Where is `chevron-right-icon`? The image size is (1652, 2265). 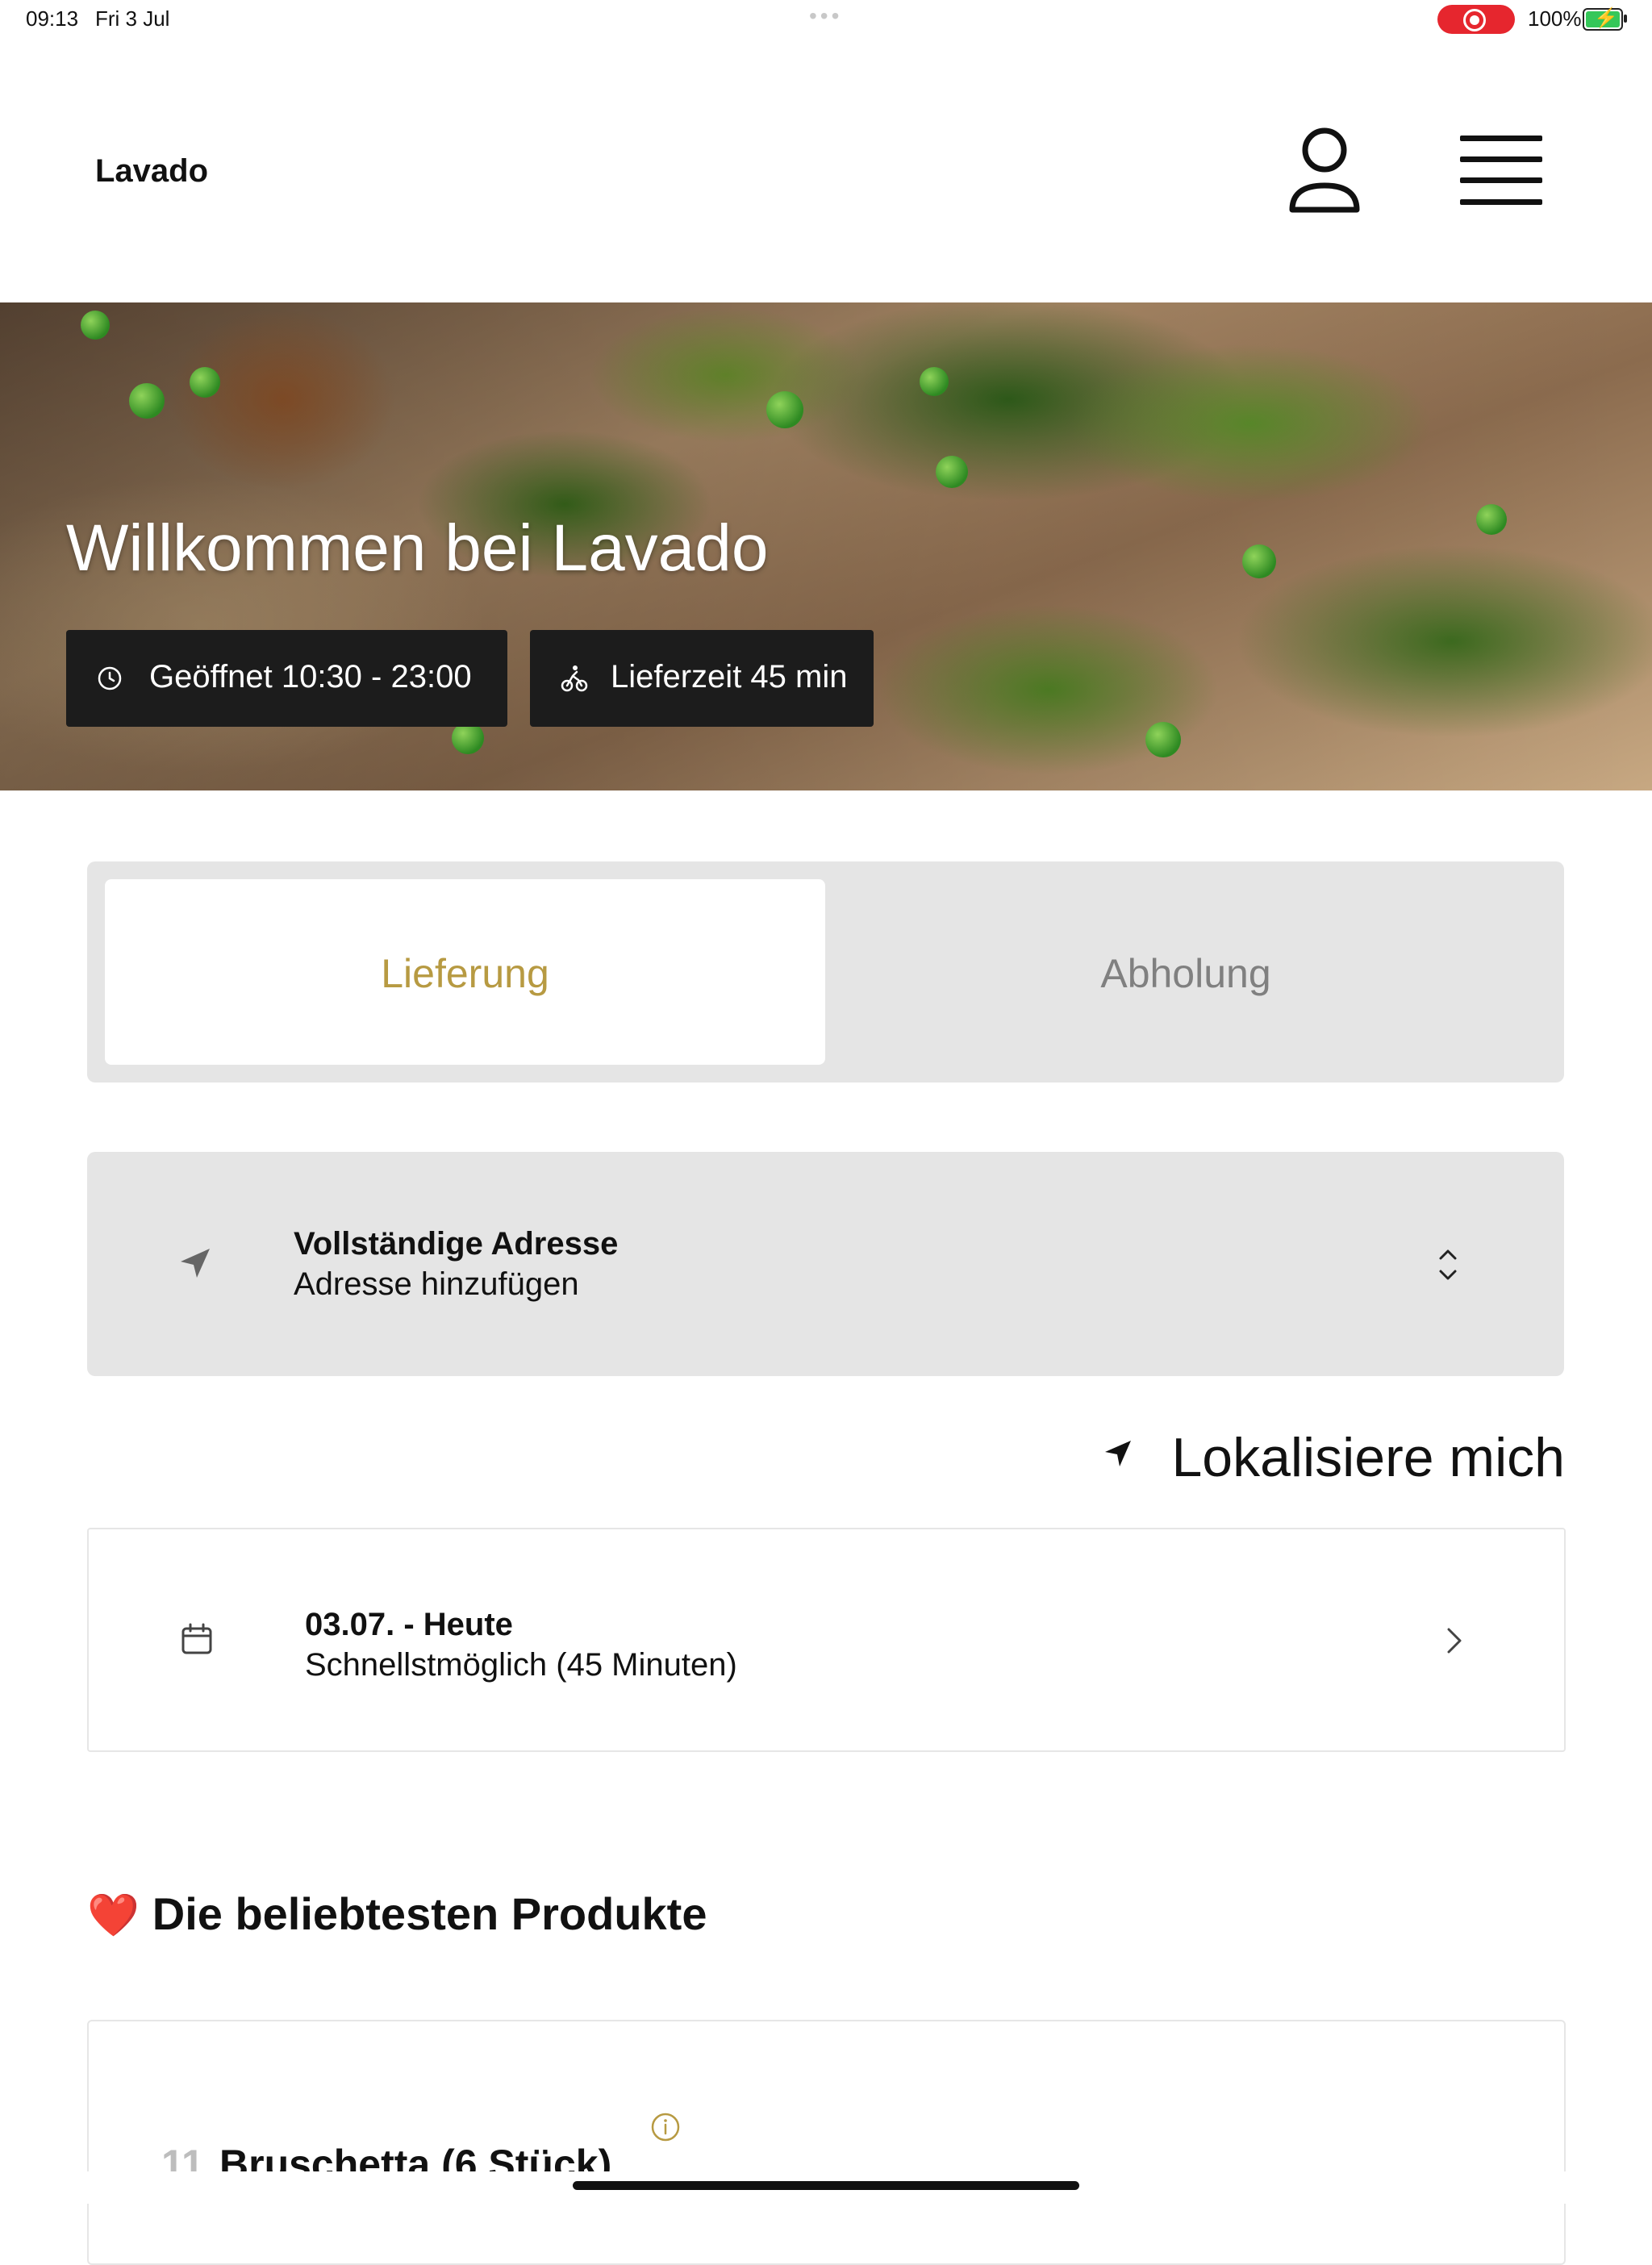
chevron-right-icon is located at coordinates (1454, 1641).